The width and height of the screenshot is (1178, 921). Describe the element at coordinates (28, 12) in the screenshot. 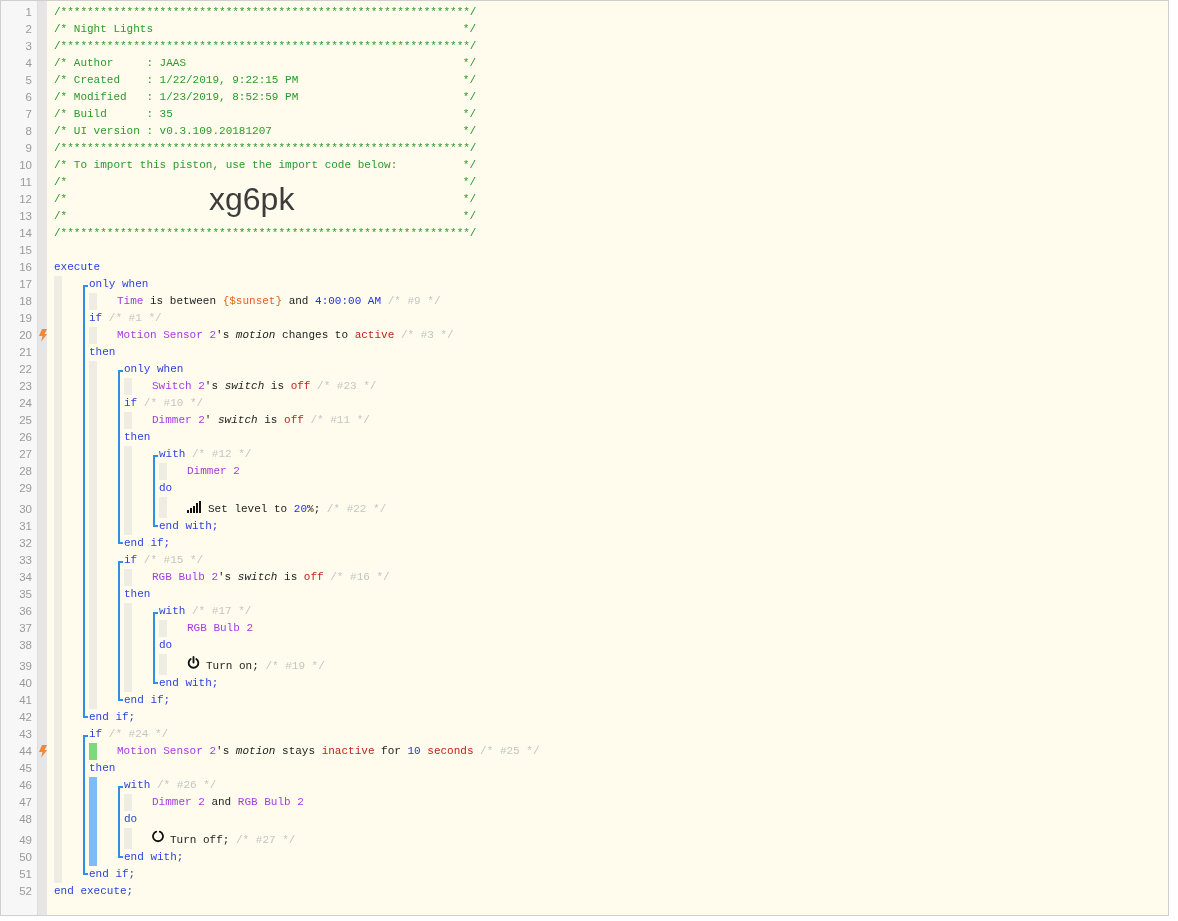

I see `line-number: 1` at that location.